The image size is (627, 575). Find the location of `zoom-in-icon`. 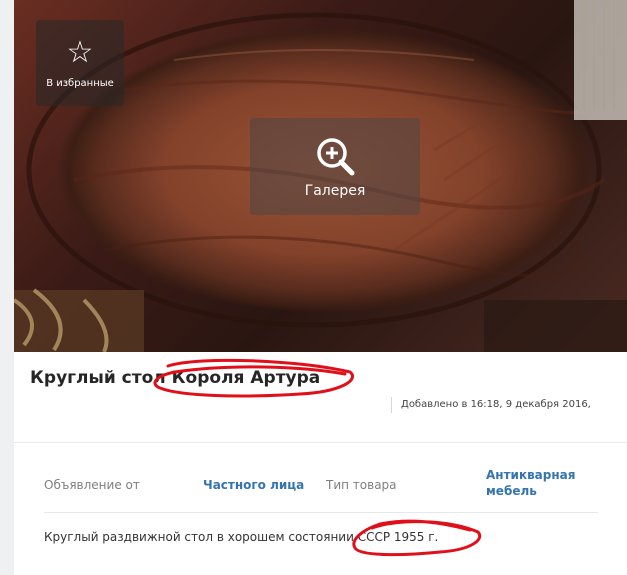

zoom-in-icon is located at coordinates (336, 156).